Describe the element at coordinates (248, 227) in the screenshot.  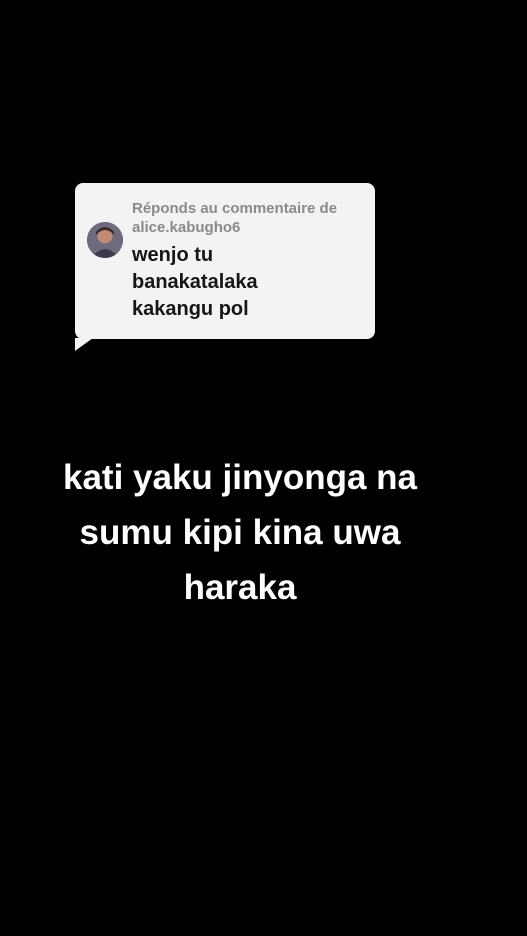
I see `commenter-username: alice.kabugho6` at that location.